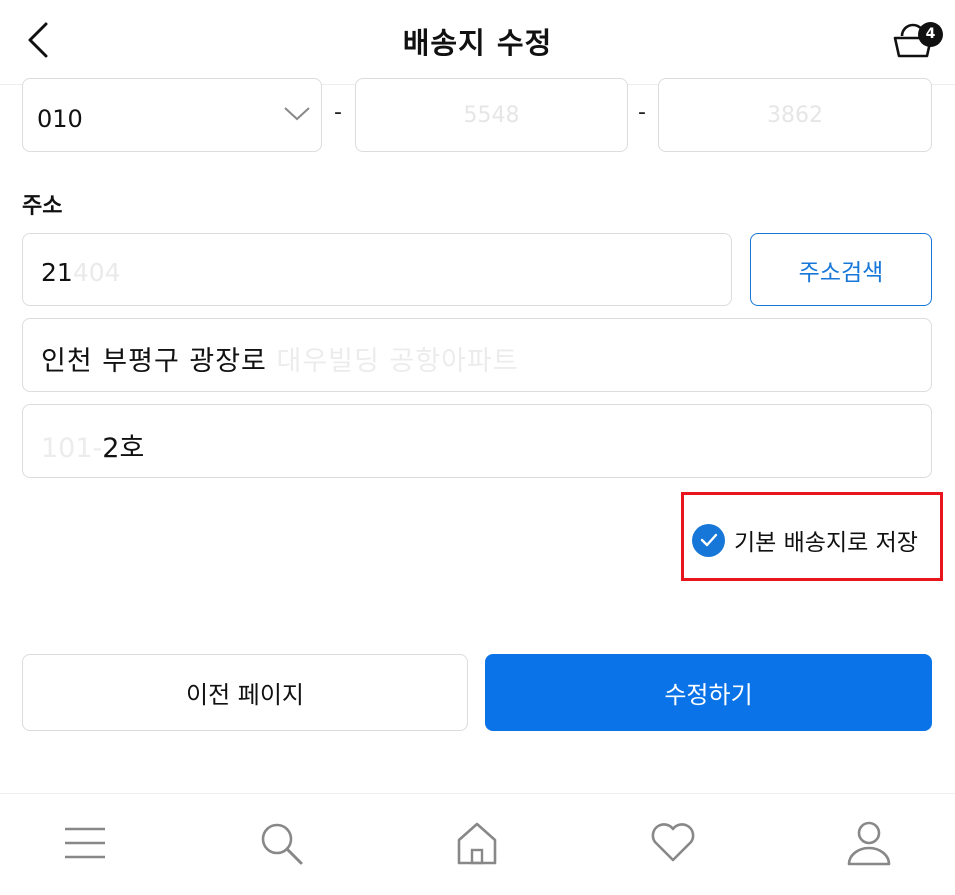 Image resolution: width=955 pixels, height=895 pixels. I want to click on default-address-checkbox: 기본 배송지로 저장, so click(812, 540).